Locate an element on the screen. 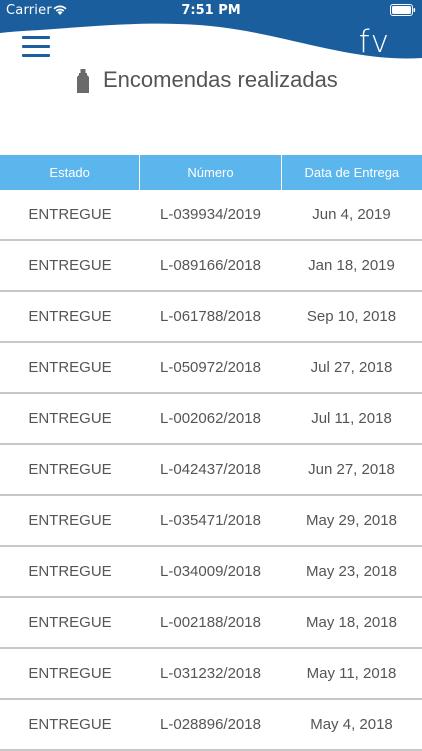  cell-data-entrega: Jul 11, 2018 is located at coordinates (351, 418).